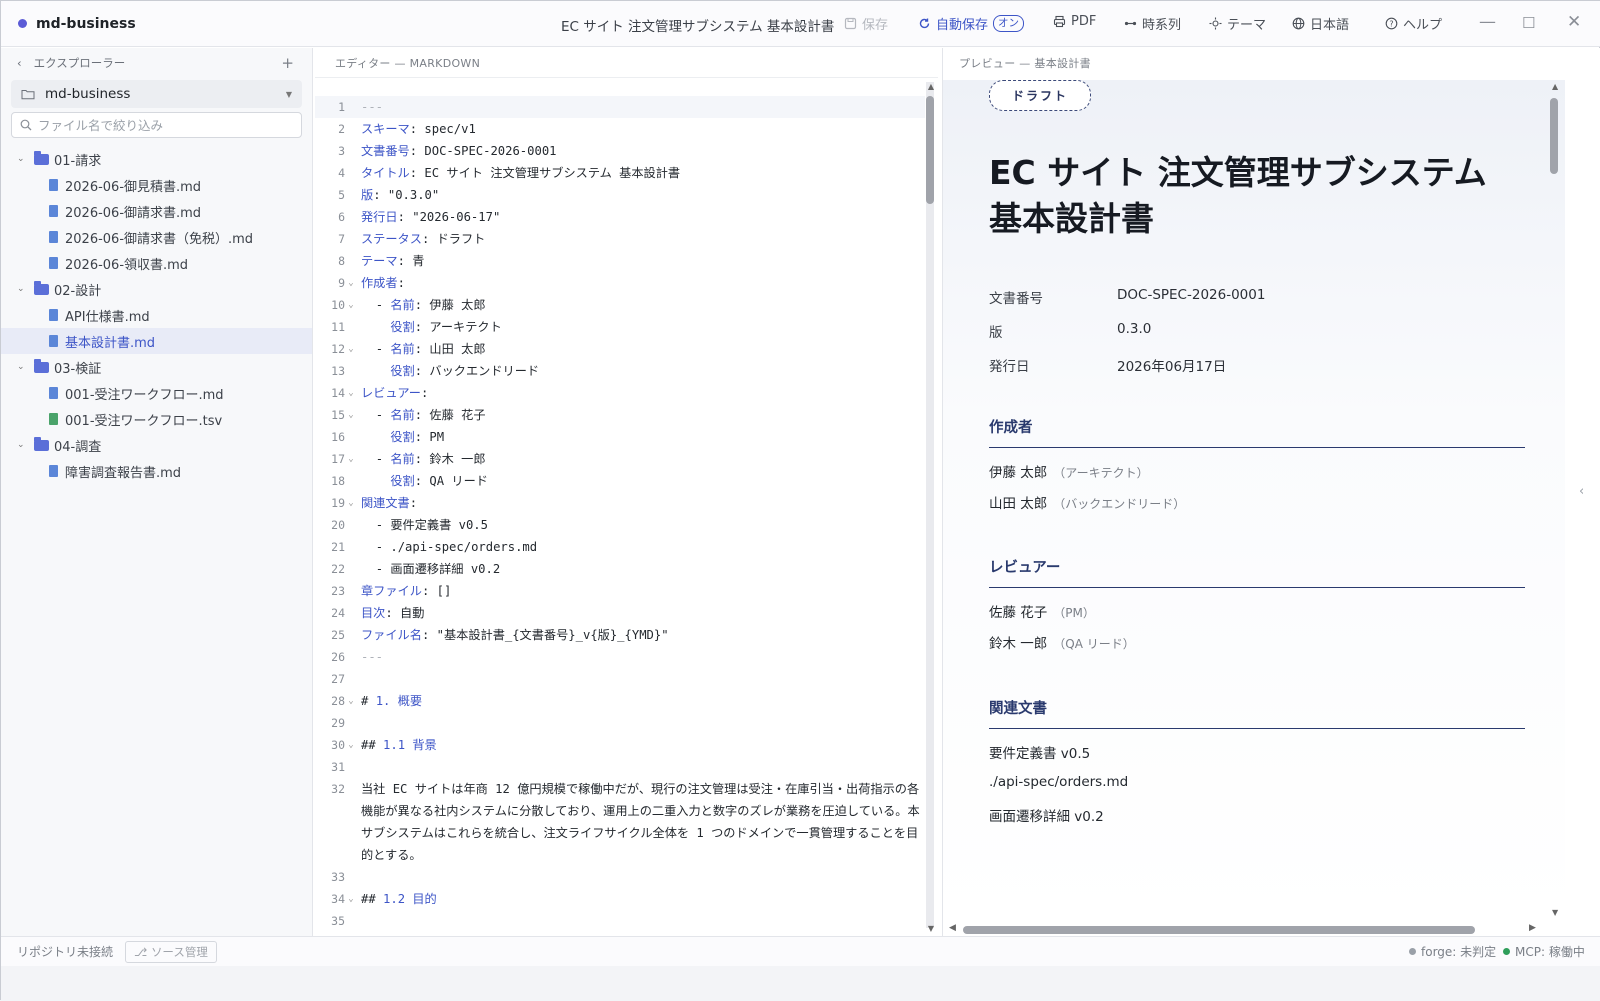 The image size is (1600, 1001). Describe the element at coordinates (1532, 928) in the screenshot. I see `scroll-right-icon: ▶` at that location.